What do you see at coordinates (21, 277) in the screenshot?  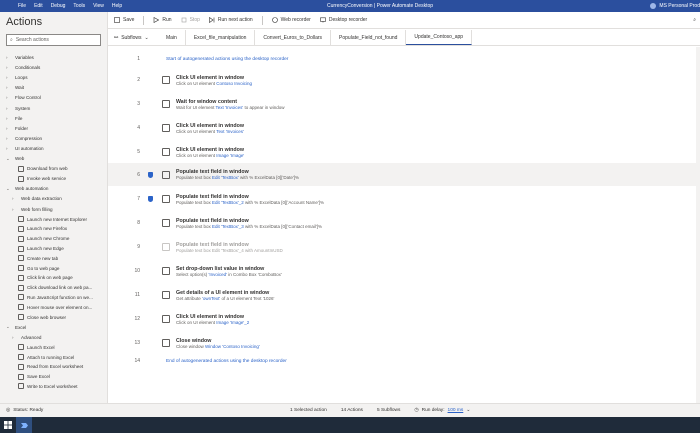 I see `cursor-icon` at bounding box center [21, 277].